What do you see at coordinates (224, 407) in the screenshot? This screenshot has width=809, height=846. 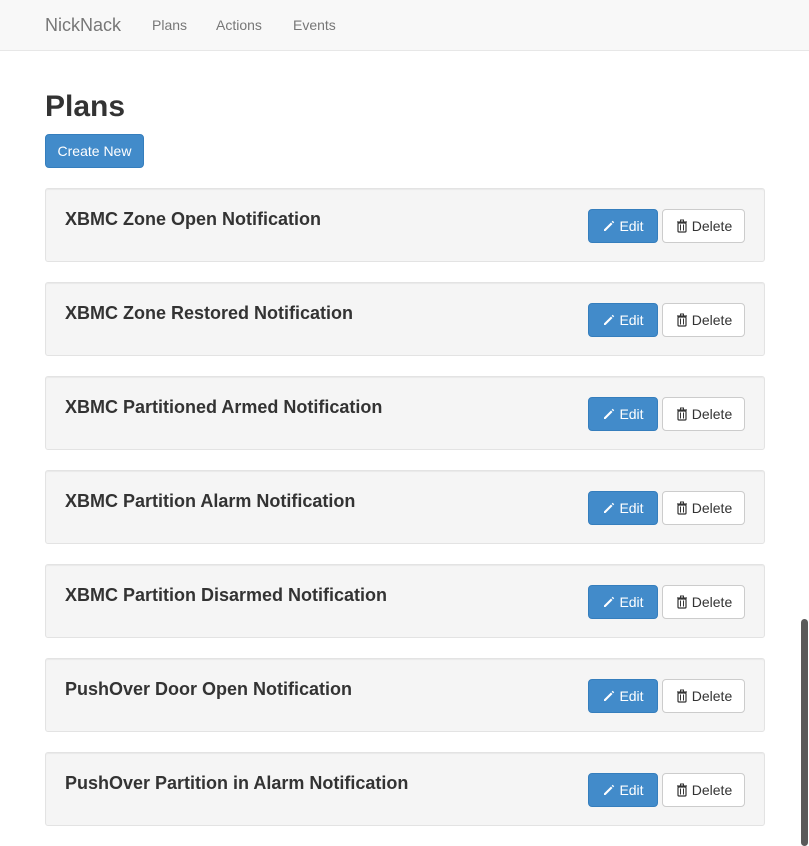 I see `plan-name: XBMC Partitioned Armed Notification` at bounding box center [224, 407].